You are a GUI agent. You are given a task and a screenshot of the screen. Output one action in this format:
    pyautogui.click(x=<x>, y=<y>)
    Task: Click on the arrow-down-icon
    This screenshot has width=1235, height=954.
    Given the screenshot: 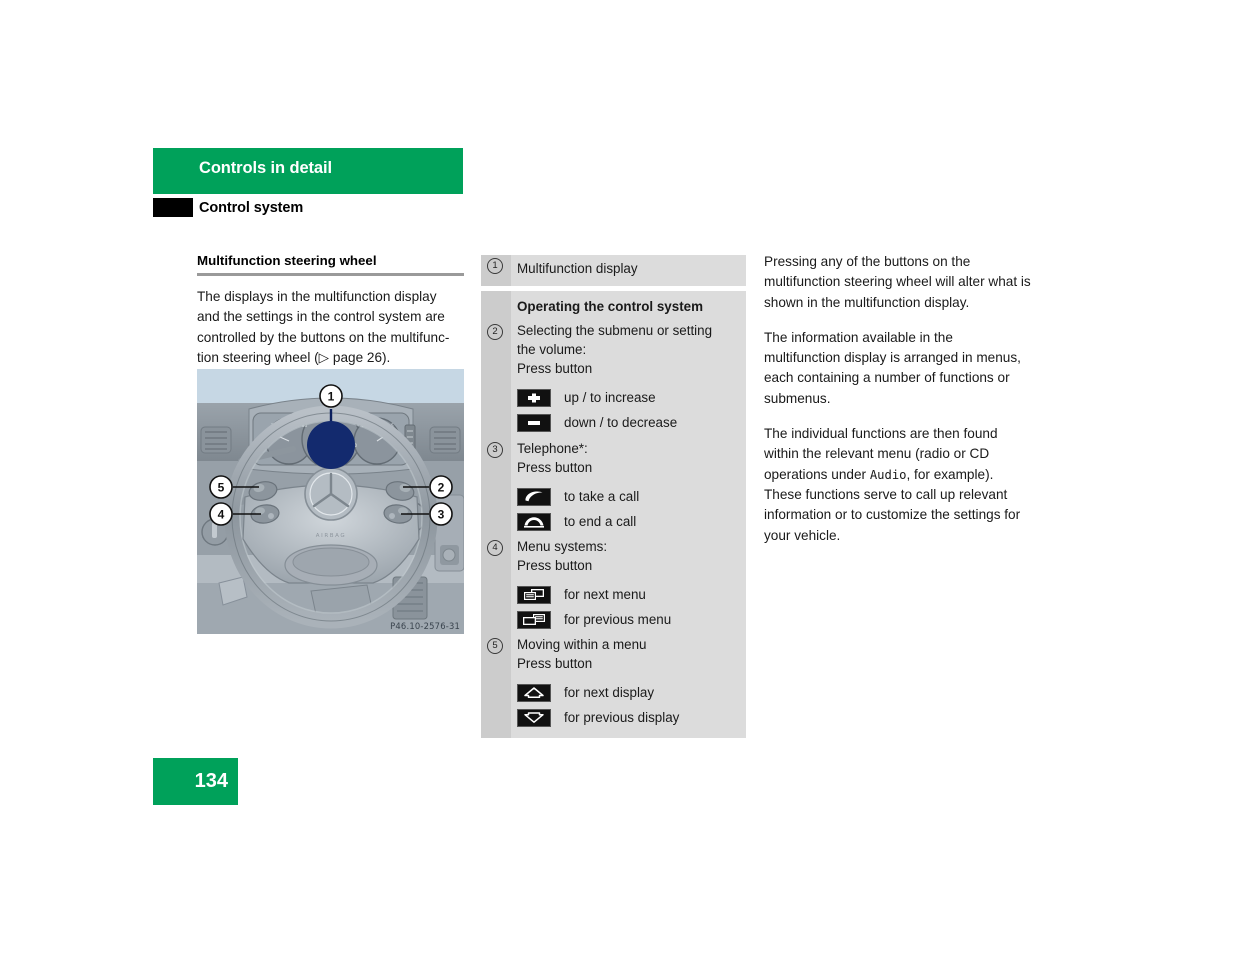 What is the action you would take?
    pyautogui.click(x=534, y=717)
    